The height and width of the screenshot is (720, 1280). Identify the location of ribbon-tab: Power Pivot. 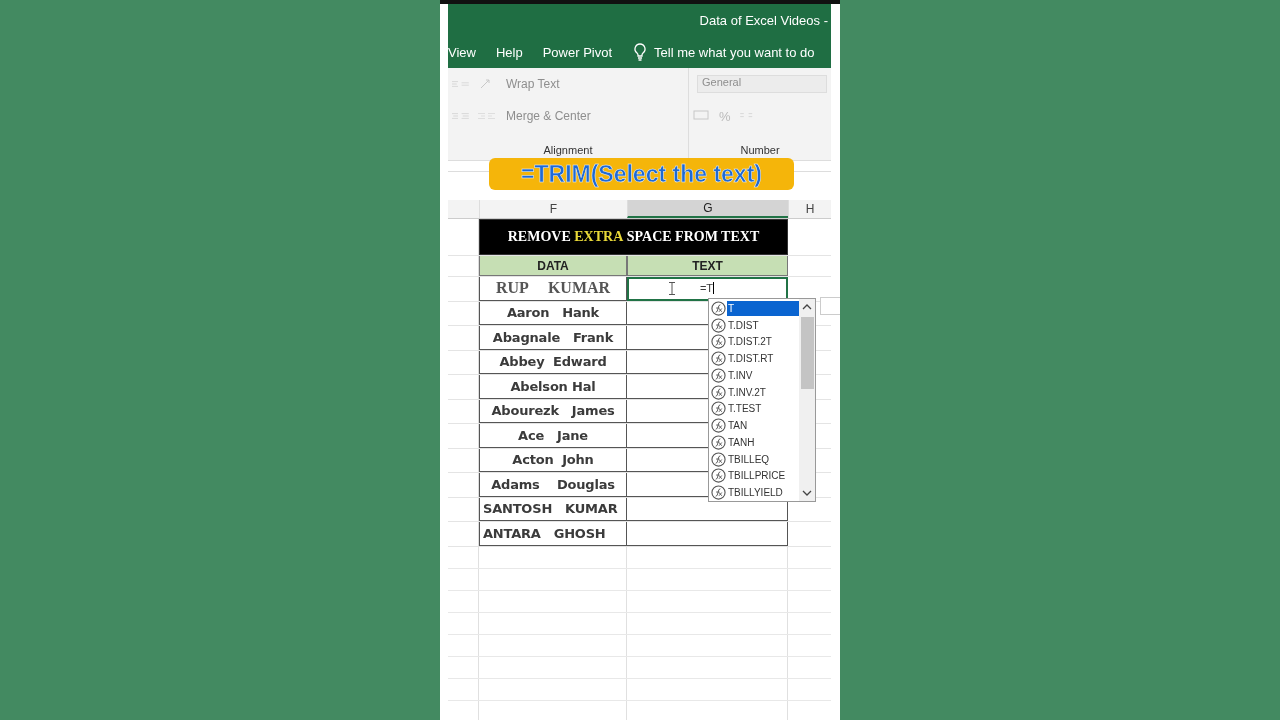
(577, 52).